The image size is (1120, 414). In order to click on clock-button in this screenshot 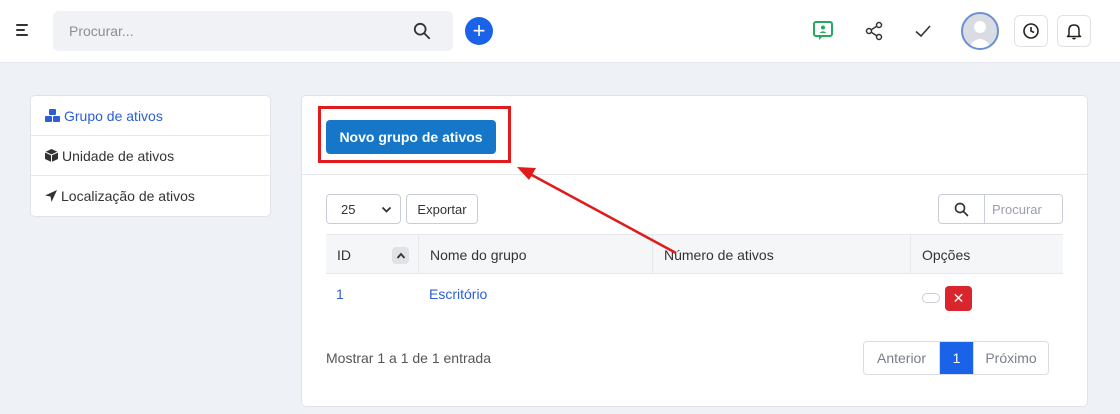, I will do `click(1031, 31)`.